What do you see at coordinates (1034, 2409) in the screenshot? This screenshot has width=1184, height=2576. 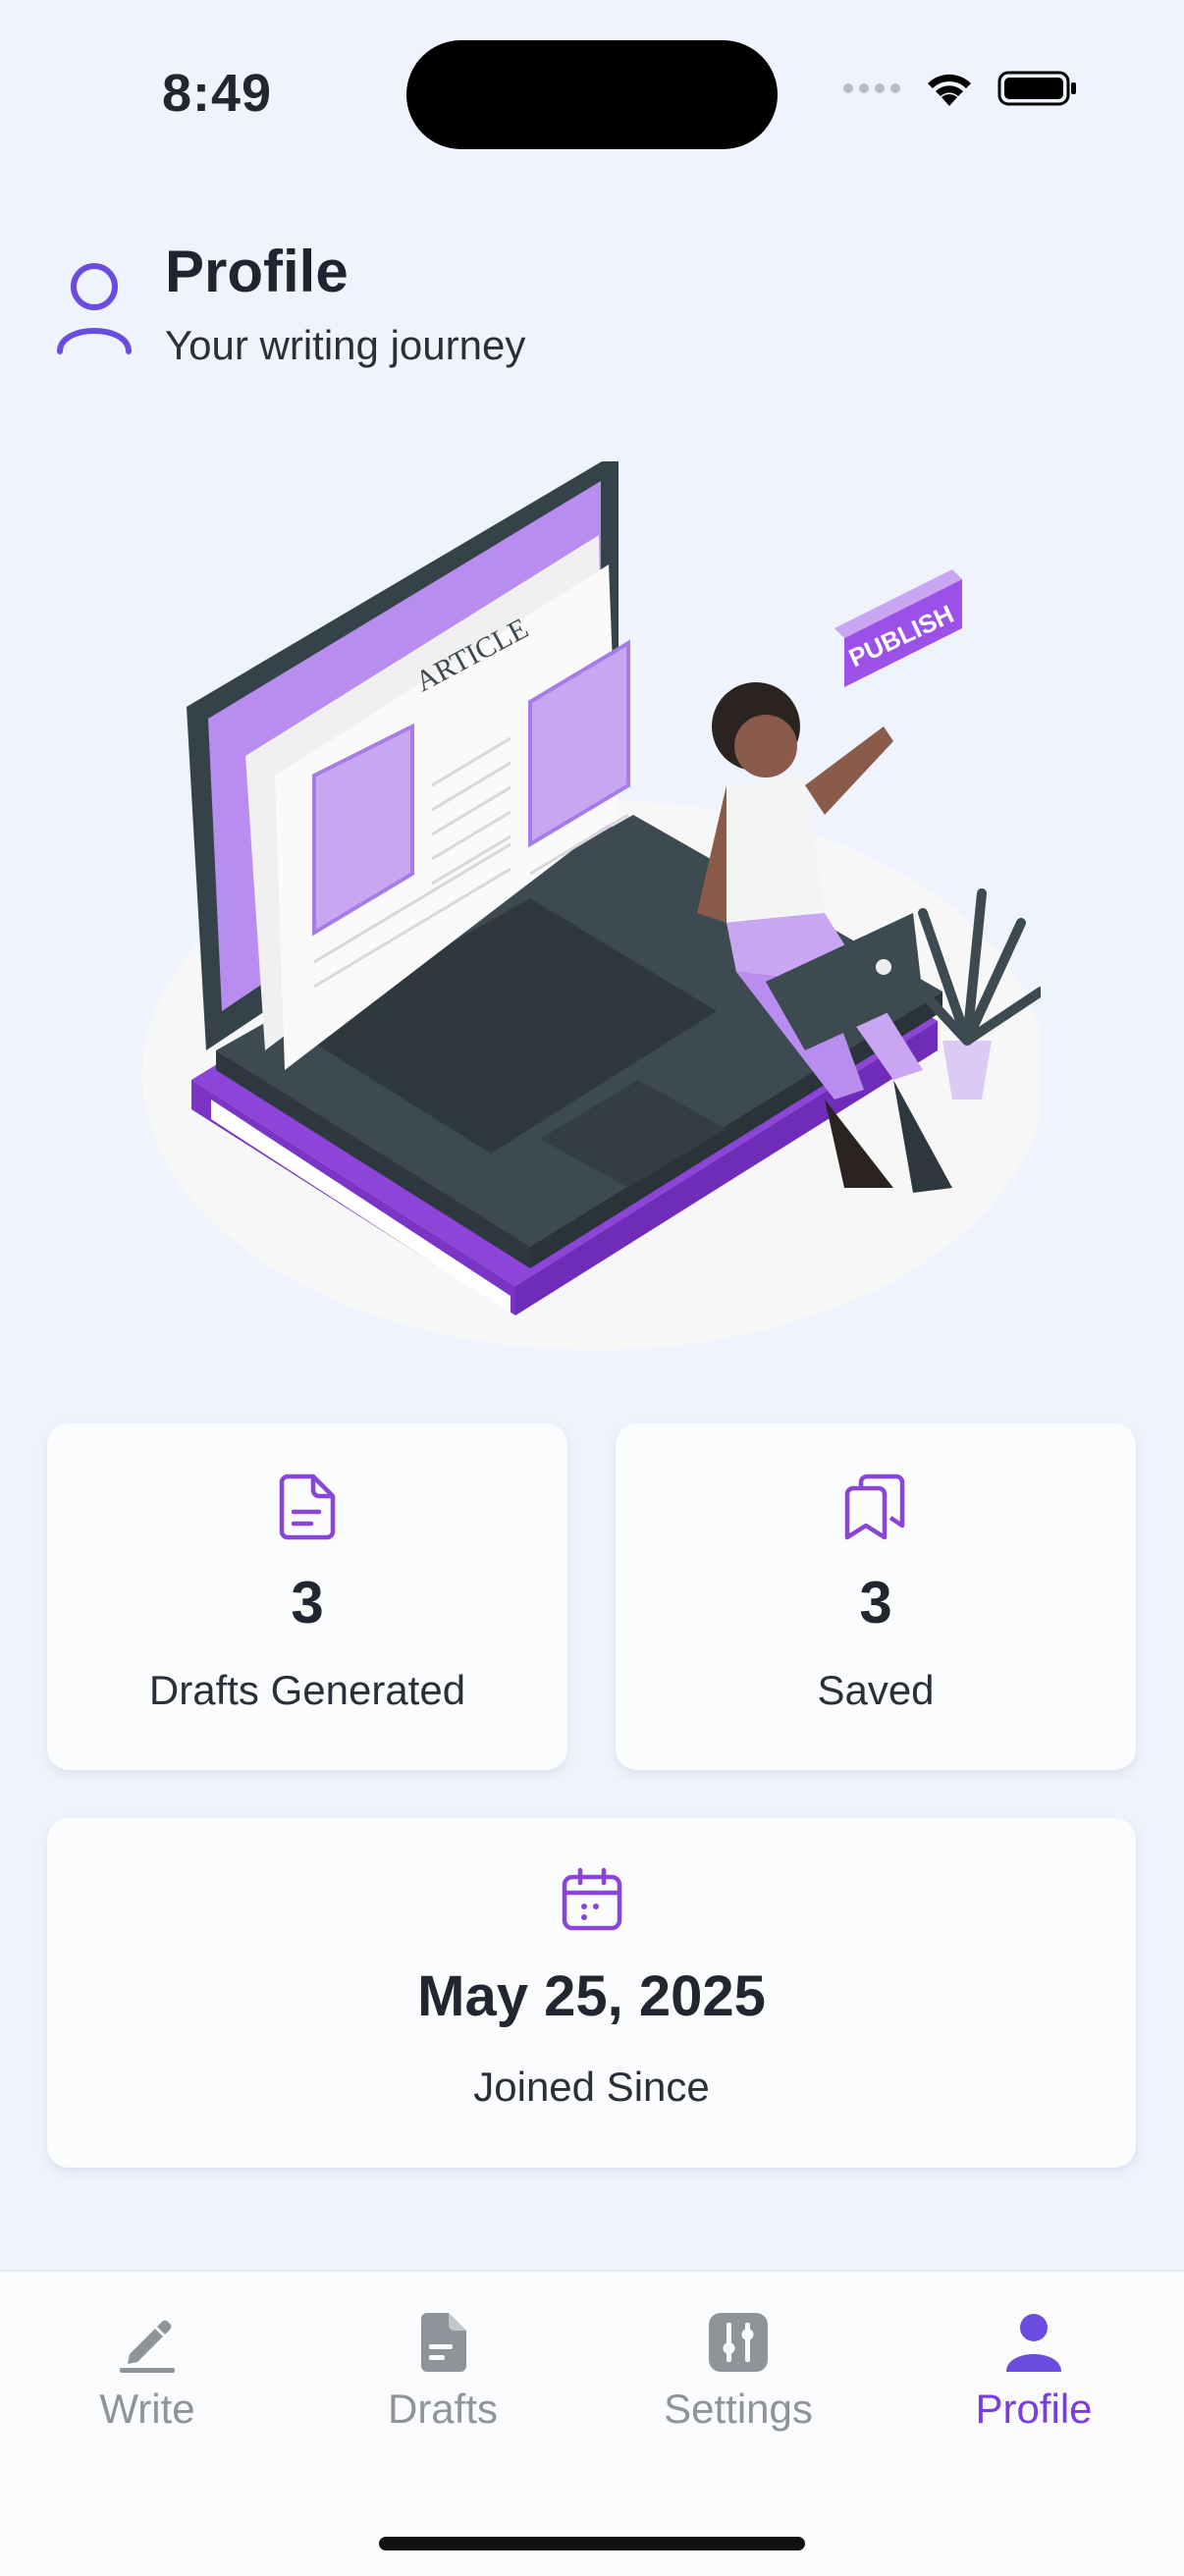 I see `tab-profile-label: Profile` at bounding box center [1034, 2409].